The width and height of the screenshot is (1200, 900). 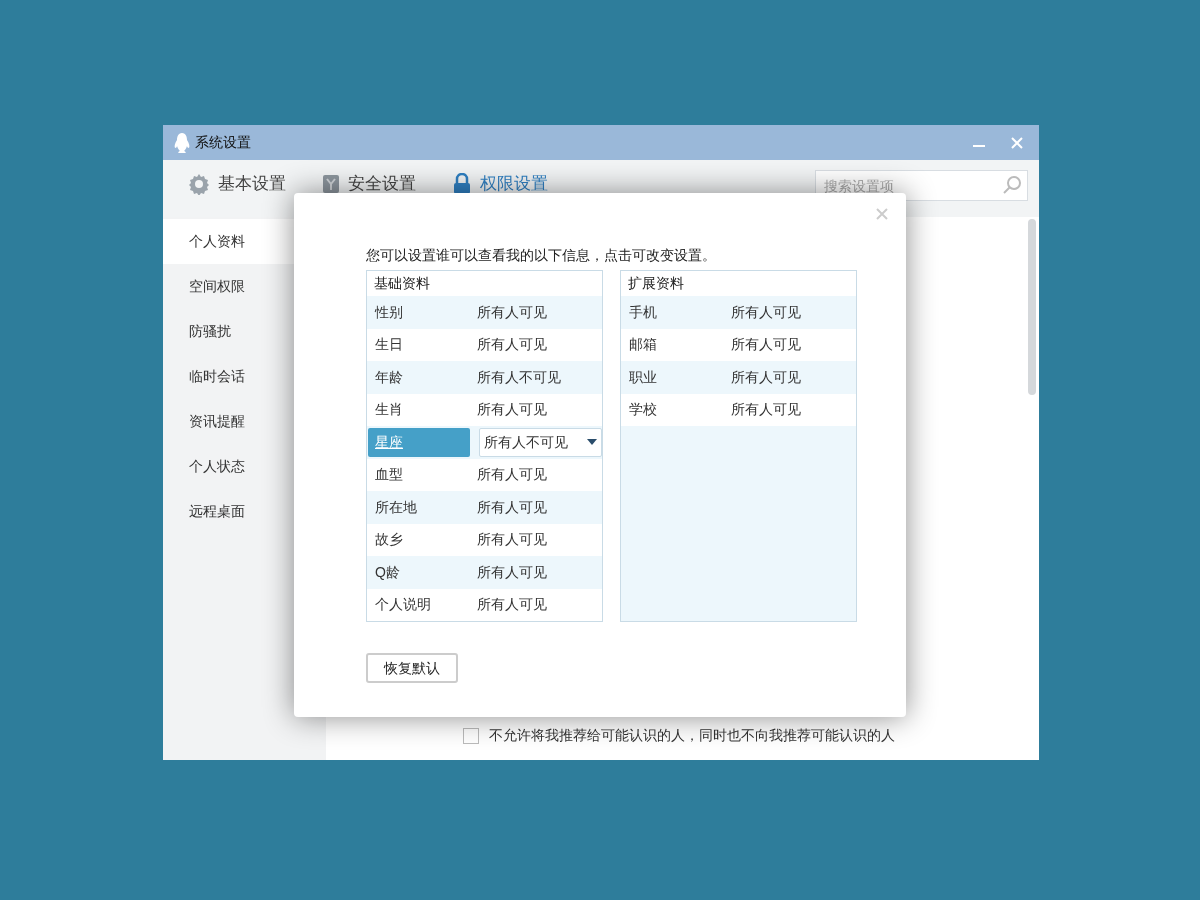 What do you see at coordinates (389, 475) in the screenshot?
I see `field-label: 血型` at bounding box center [389, 475].